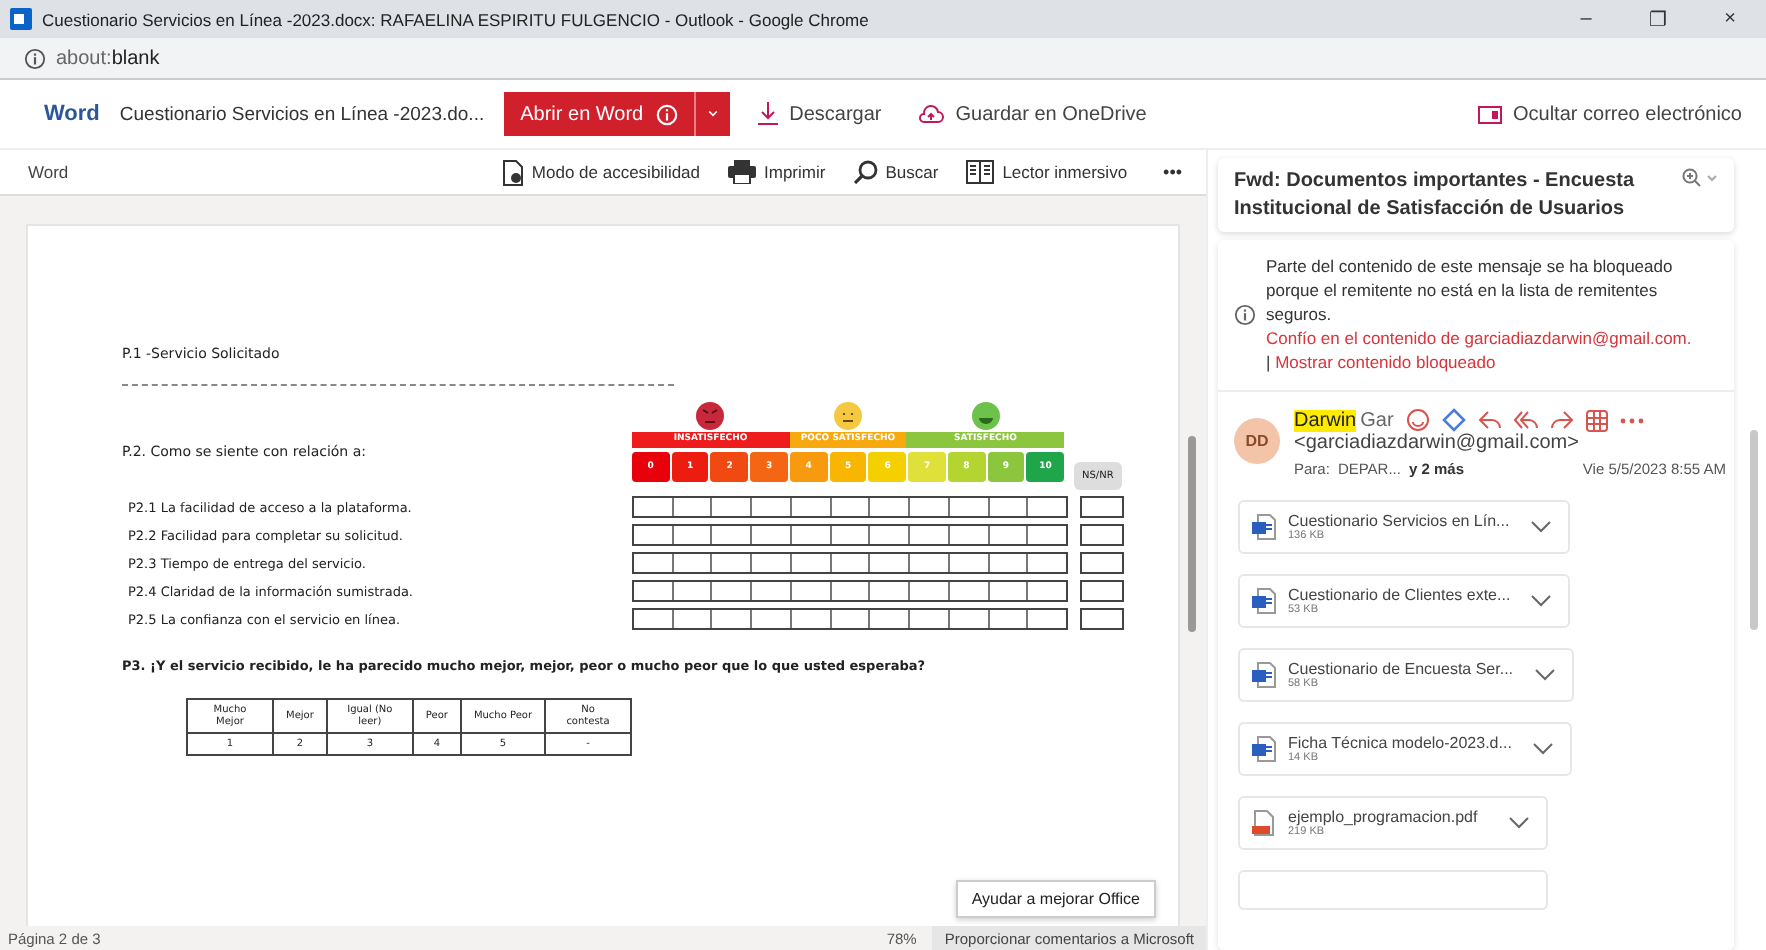 The image size is (1766, 950). What do you see at coordinates (108, 58) in the screenshot?
I see `address-text: about:blank` at bounding box center [108, 58].